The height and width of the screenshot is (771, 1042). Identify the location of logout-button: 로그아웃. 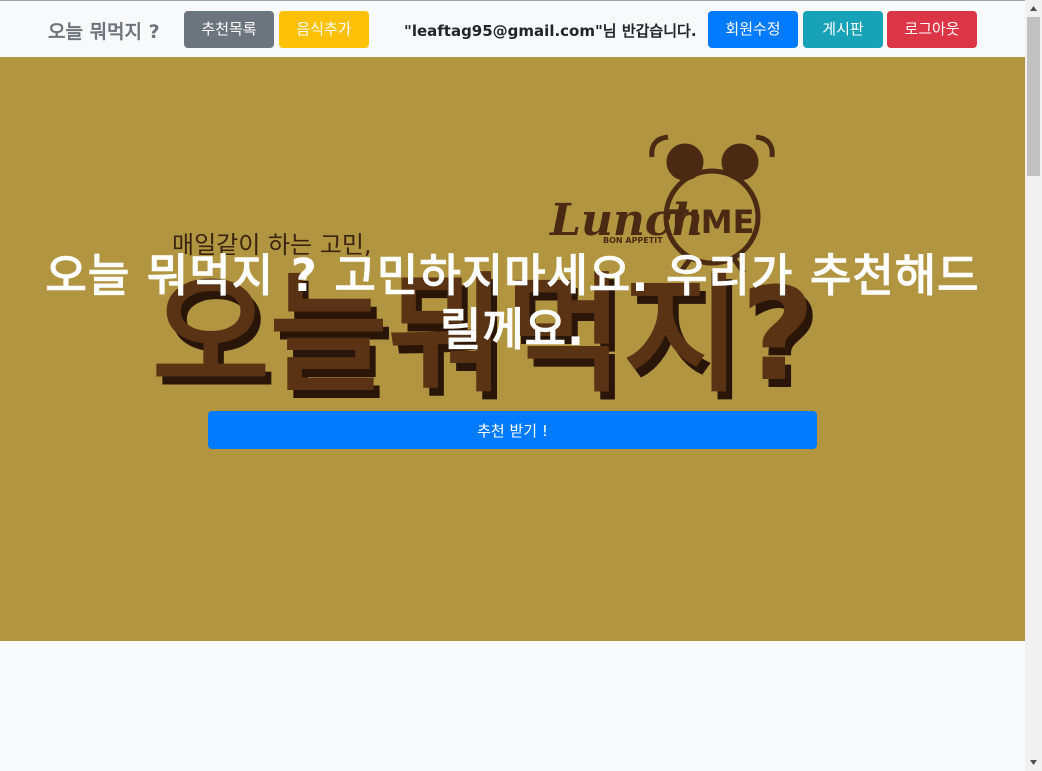
(932, 29).